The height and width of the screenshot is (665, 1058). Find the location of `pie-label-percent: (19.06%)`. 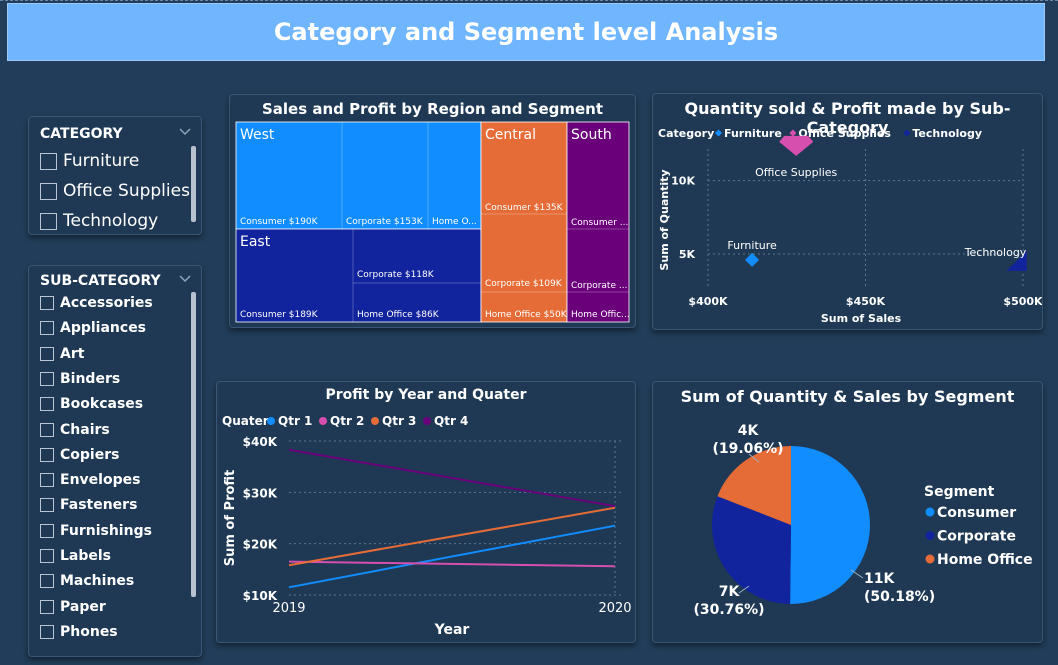

pie-label-percent: (19.06%) is located at coordinates (747, 449).